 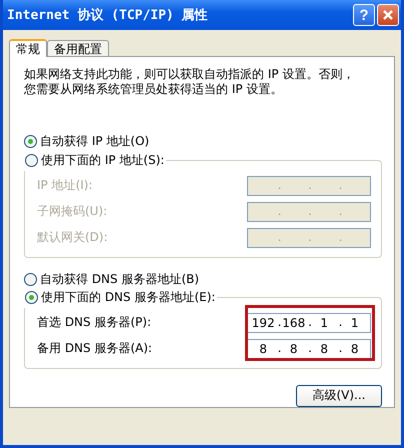 What do you see at coordinates (78, 48) in the screenshot?
I see `tab: 备用配置` at bounding box center [78, 48].